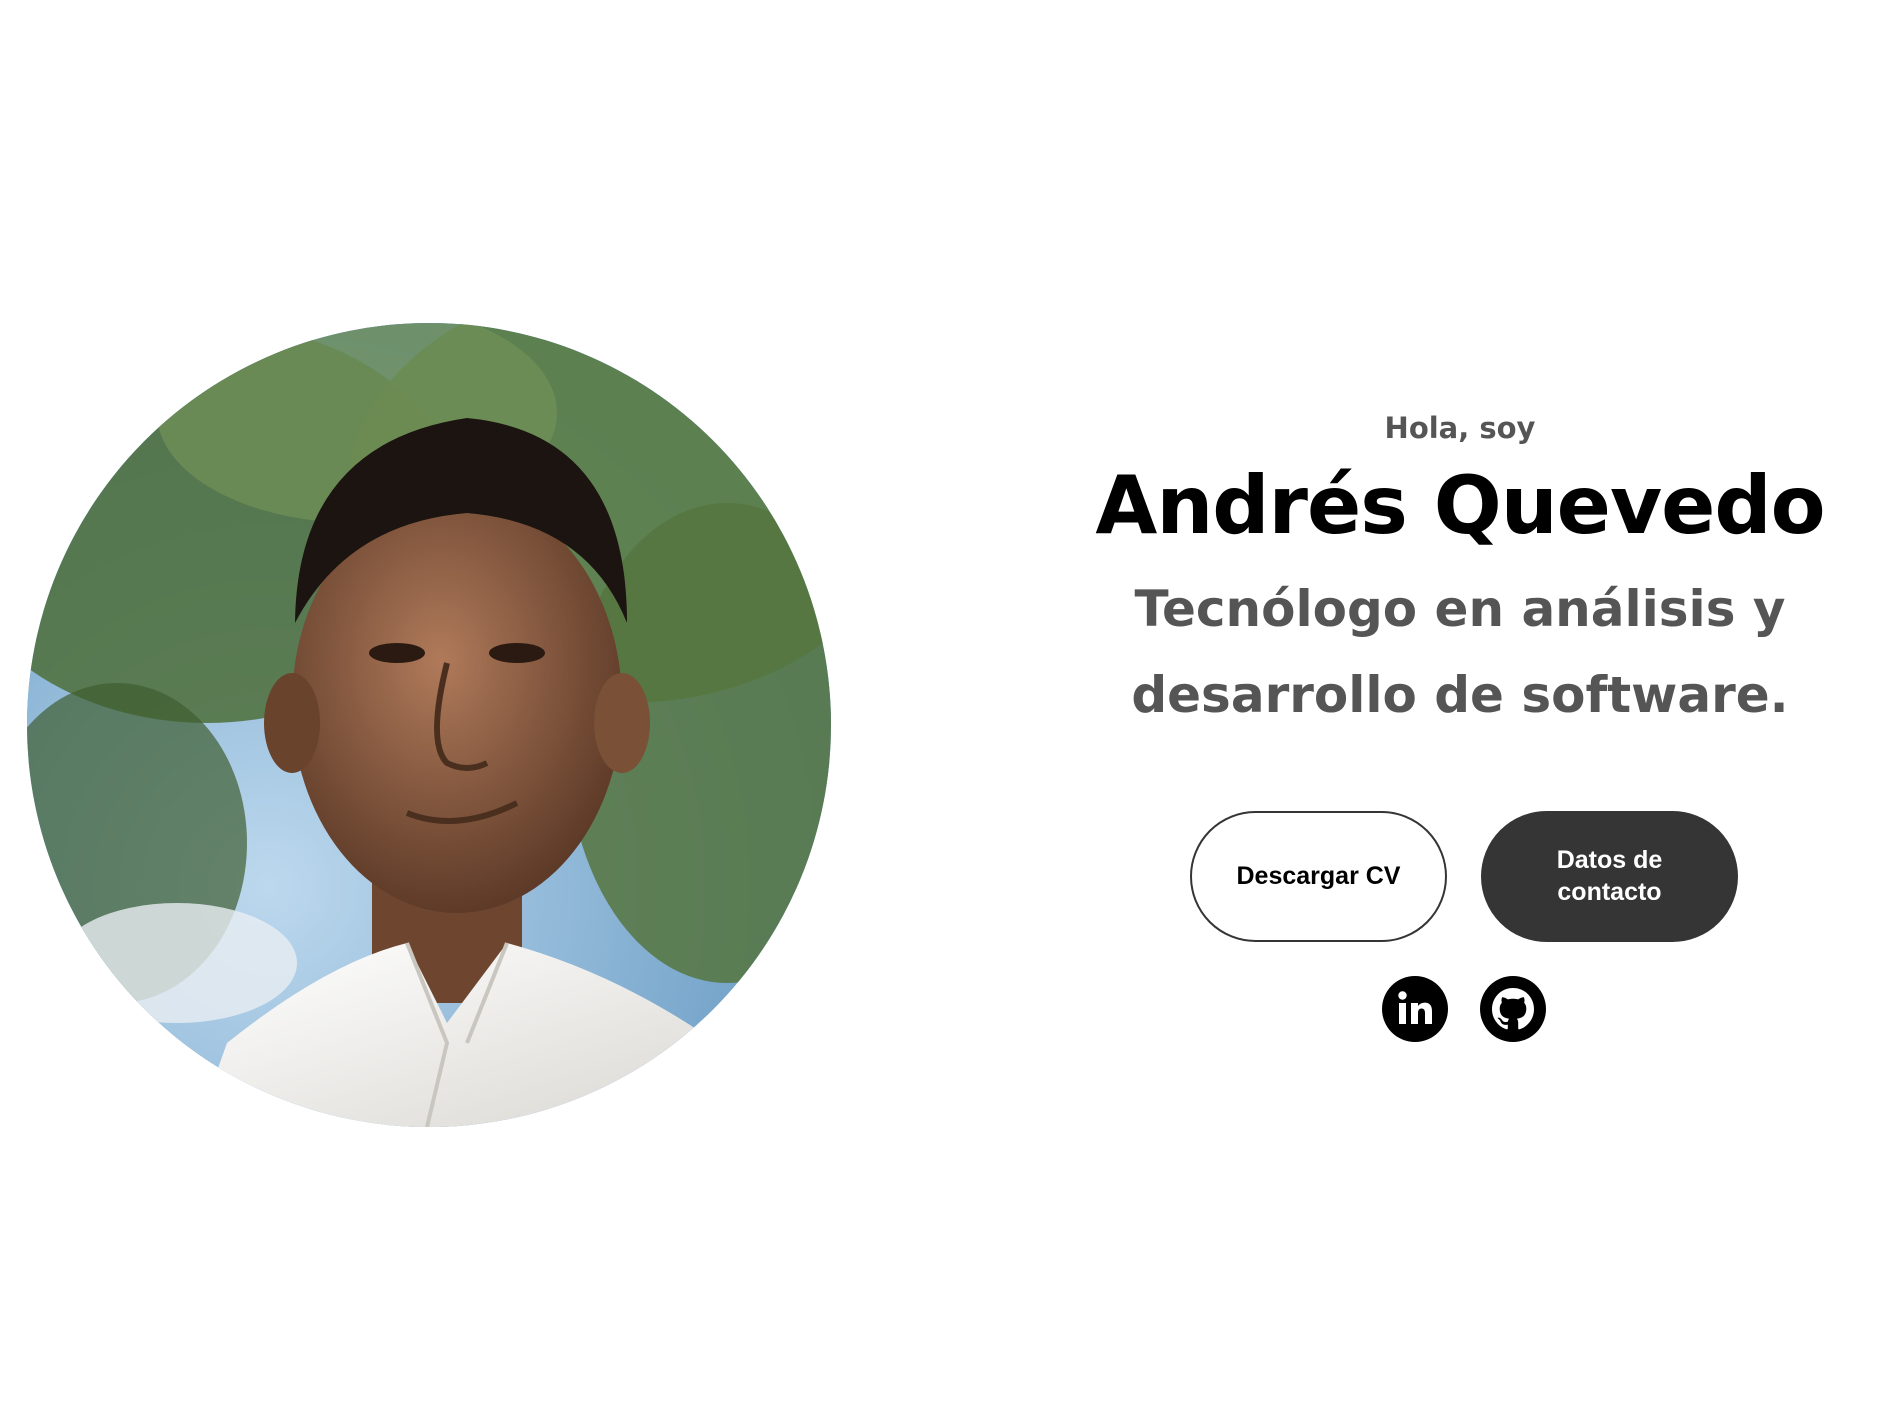 The image size is (1902, 1412). What do you see at coordinates (1609, 860) in the screenshot?
I see `contact-label-line-1: Datos de` at bounding box center [1609, 860].